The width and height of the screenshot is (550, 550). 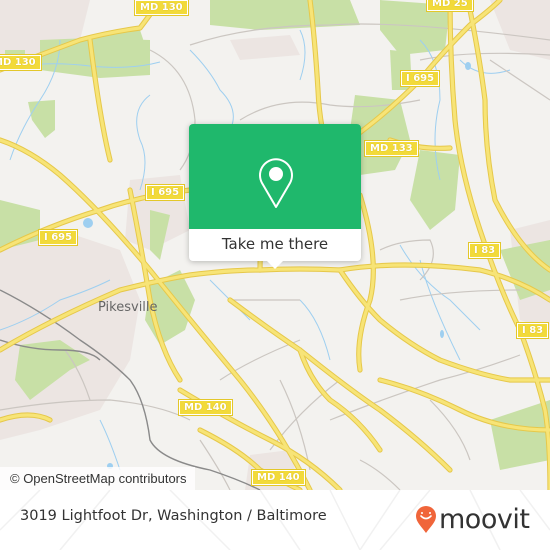 What do you see at coordinates (275, 264) in the screenshot?
I see `popup-pointer` at bounding box center [275, 264].